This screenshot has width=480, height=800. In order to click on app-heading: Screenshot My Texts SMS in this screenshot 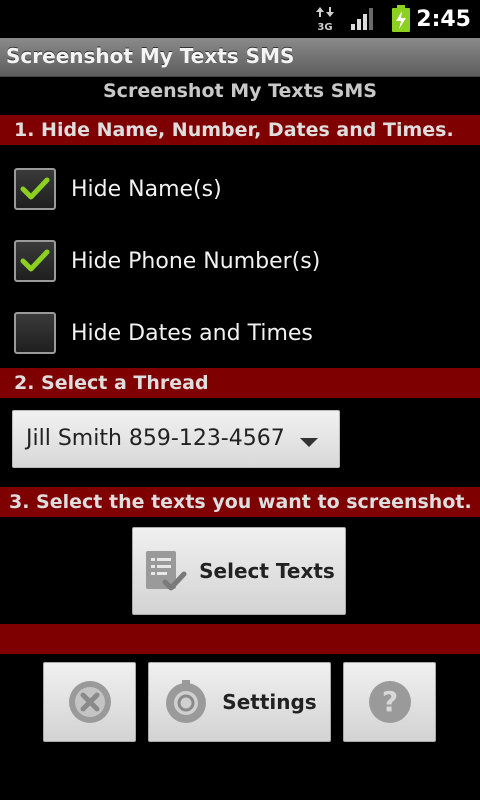, I will do `click(240, 91)`.